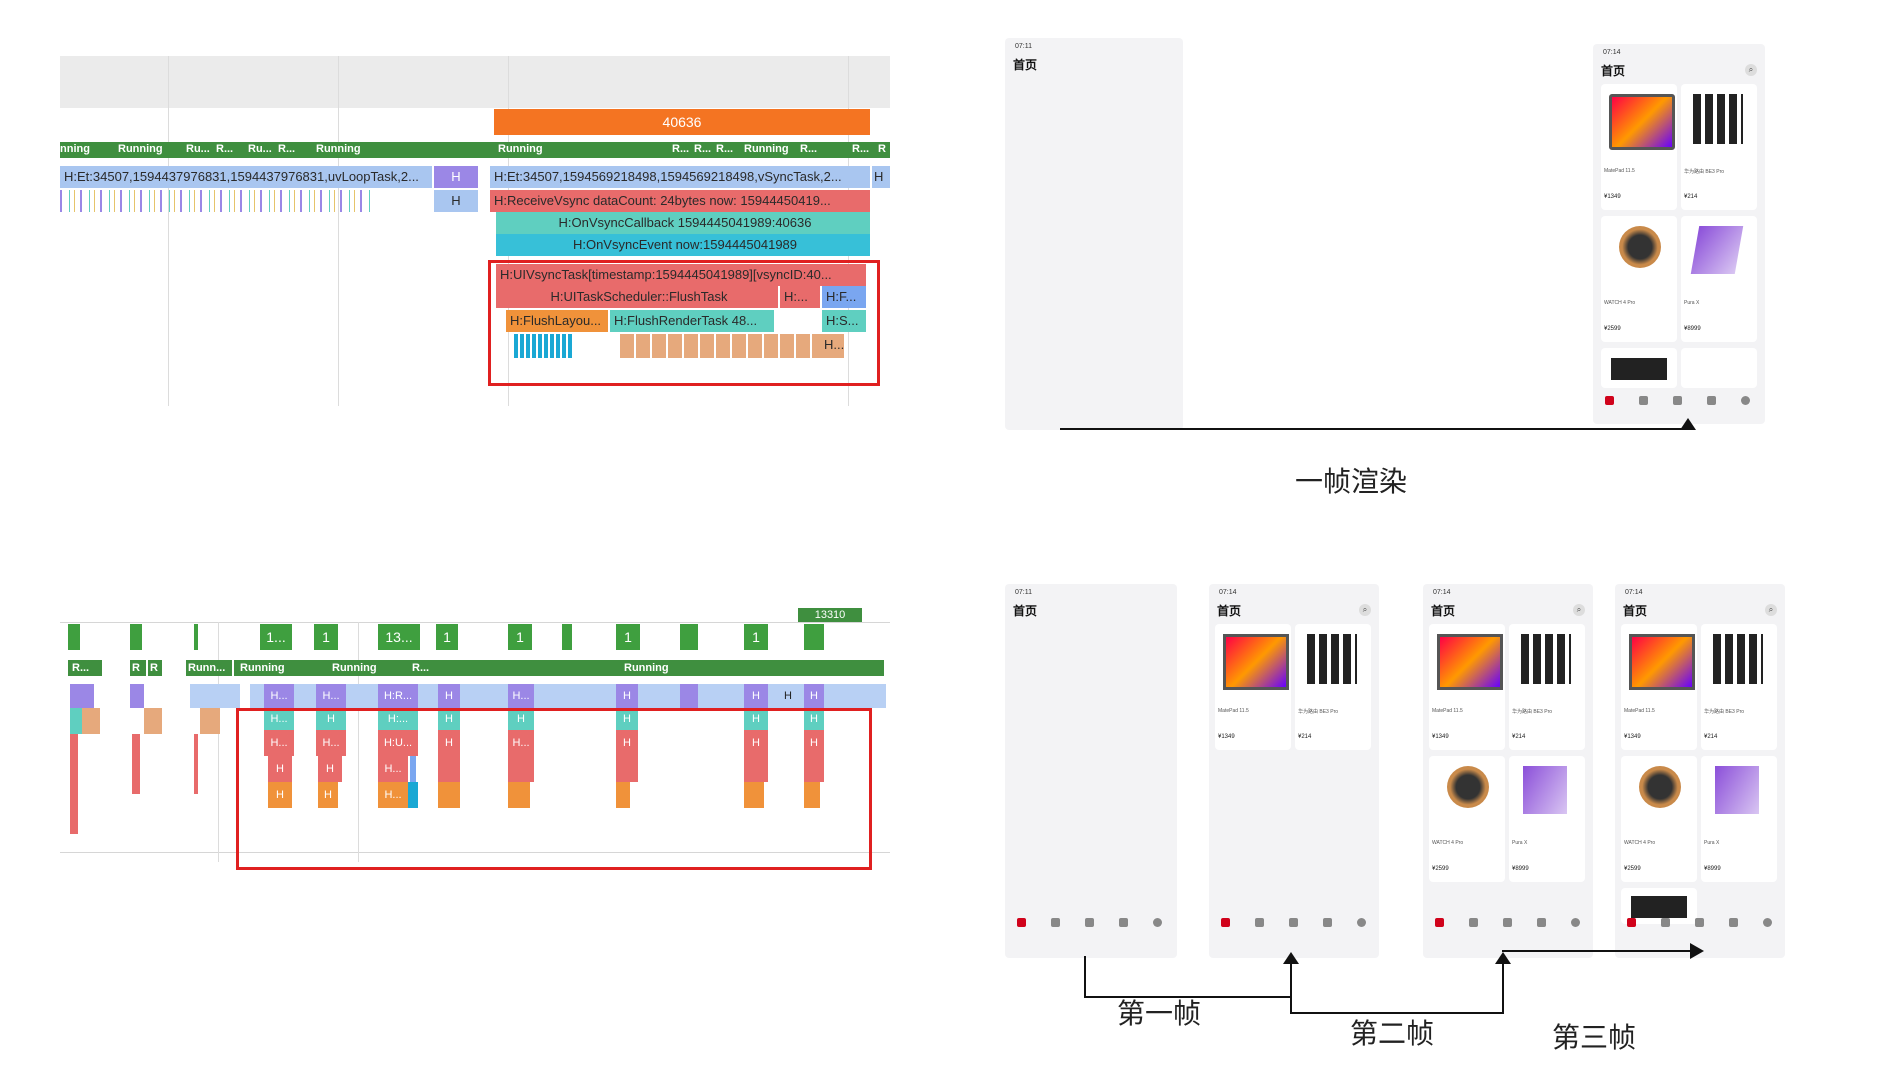  Describe the element at coordinates (683, 223) in the screenshot. I see `on-vsync-callback-slice: H:OnVsyncCallback 1594445041989:40636` at that location.